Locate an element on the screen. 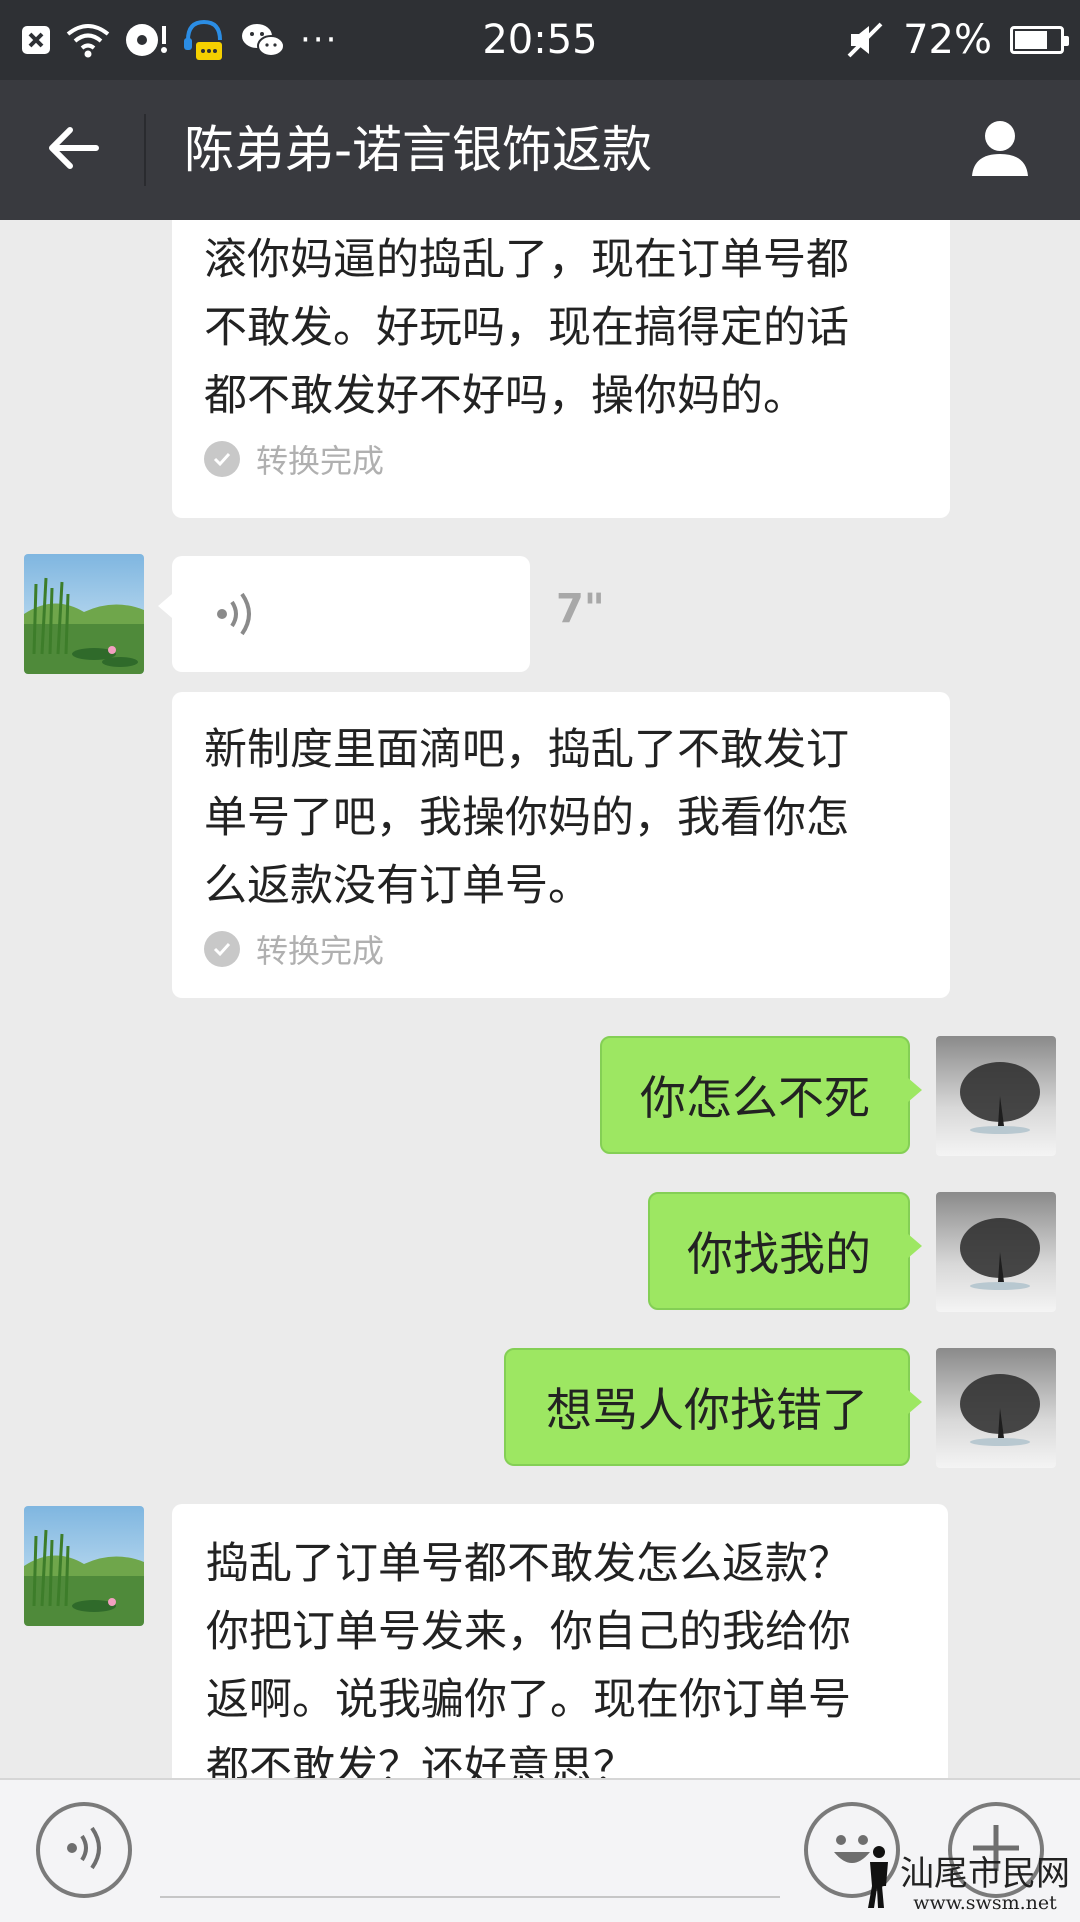 This screenshot has height=1922, width=1080. chat-title: 陈弟弟-诺言银饰返款 is located at coordinates (418, 150).